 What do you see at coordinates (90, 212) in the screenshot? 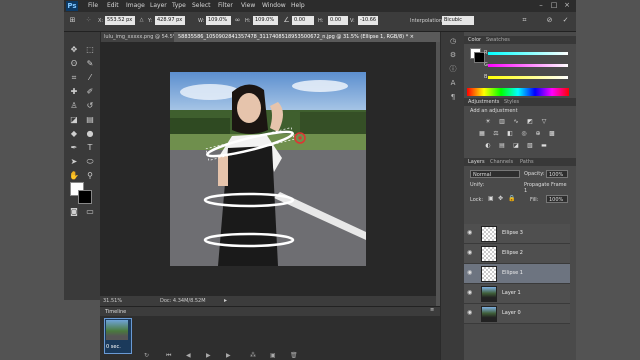
I see `screen-mode-icon: ▭` at bounding box center [90, 212].